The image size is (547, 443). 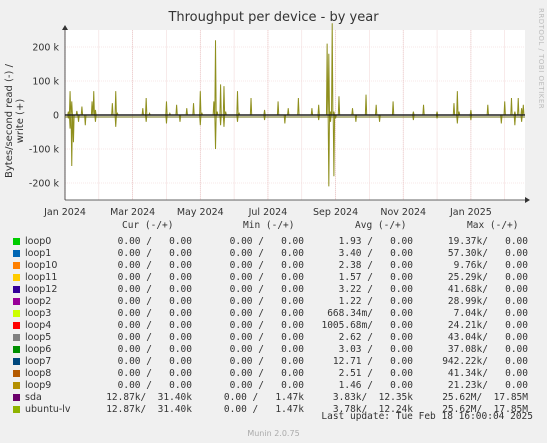 What do you see at coordinates (38, 349) in the screenshot?
I see `legend-label: loop6` at bounding box center [38, 349].